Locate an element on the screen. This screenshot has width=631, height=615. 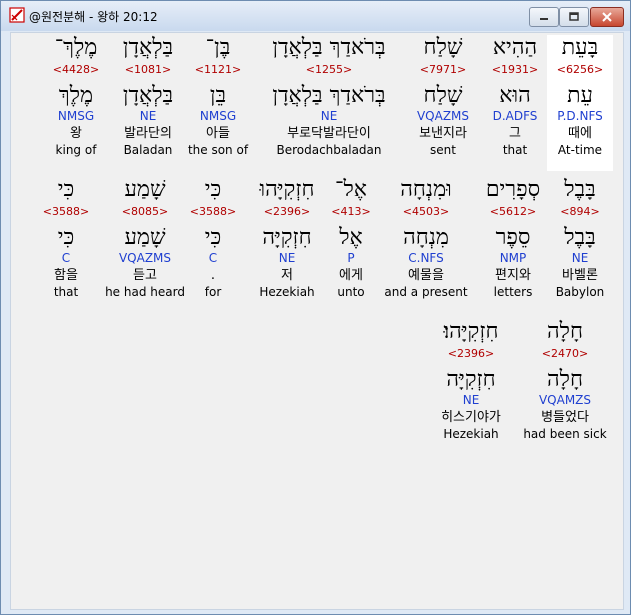
parse-code: VQAMZS is located at coordinates (565, 400).